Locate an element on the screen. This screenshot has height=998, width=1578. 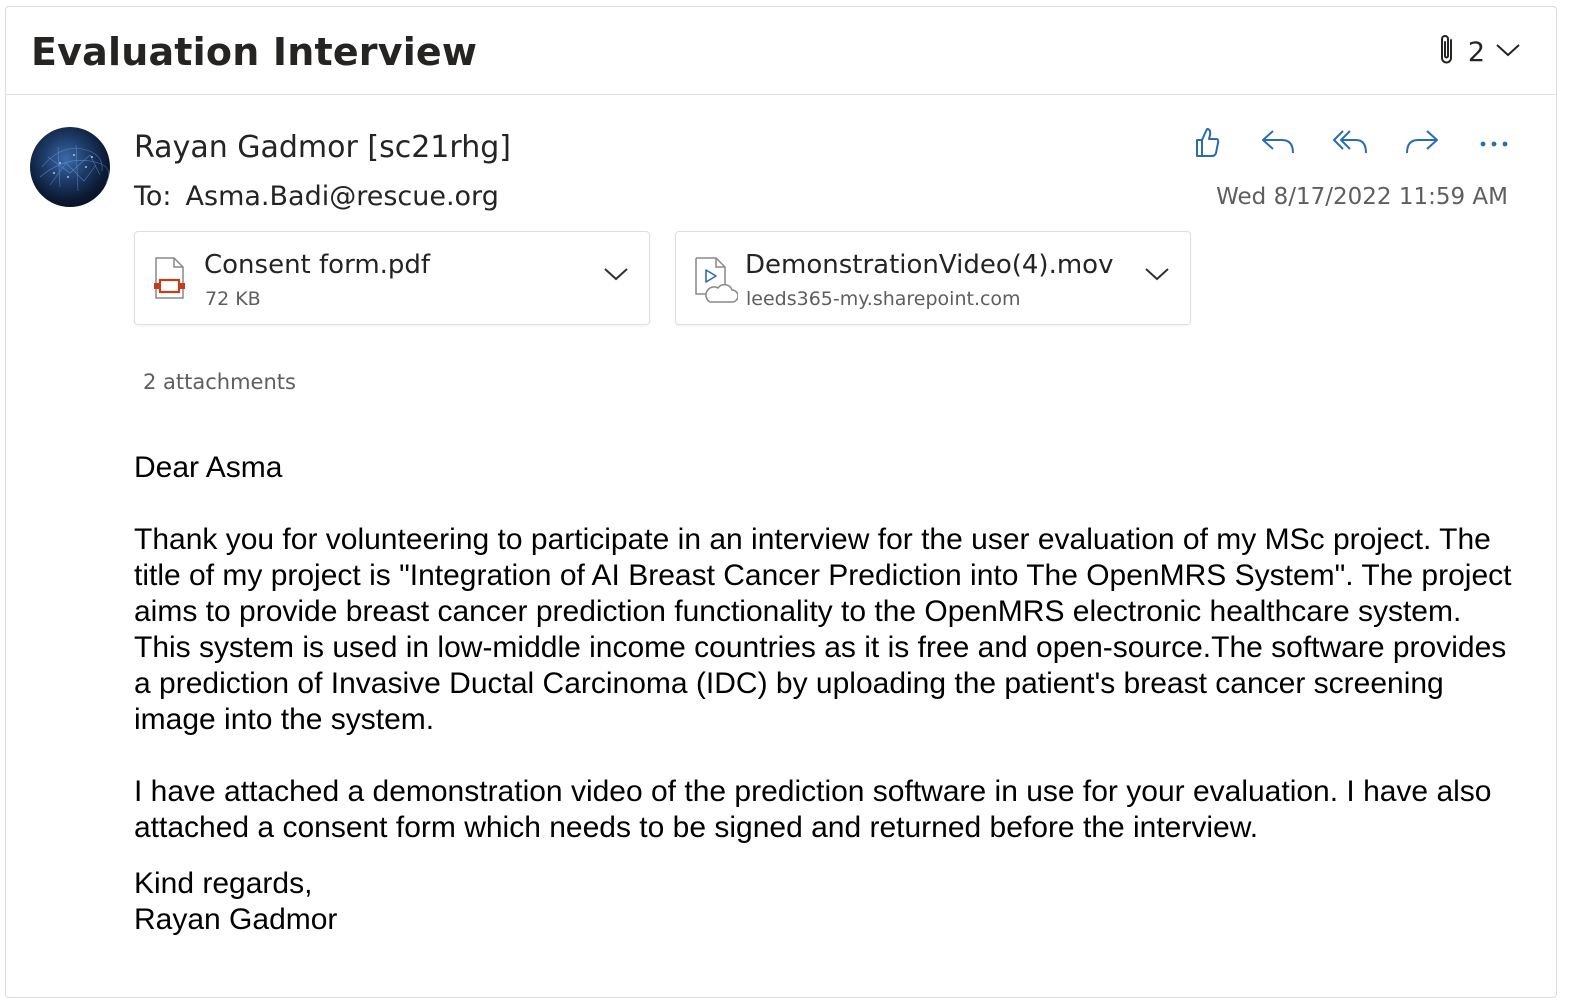
attachment-name: Consent form.pdf is located at coordinates (317, 265).